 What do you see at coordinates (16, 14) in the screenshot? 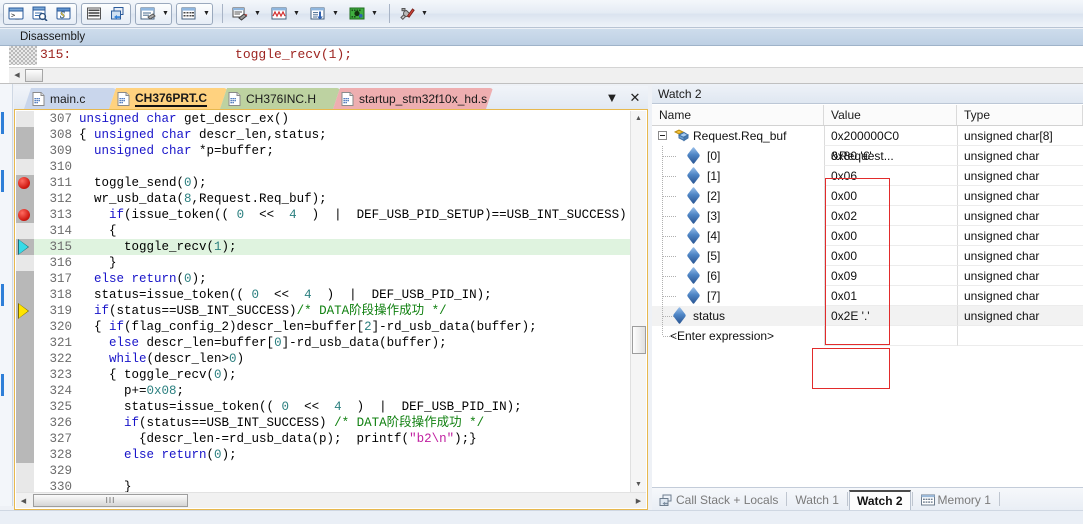
I see `command-window-button: >_` at bounding box center [16, 14].